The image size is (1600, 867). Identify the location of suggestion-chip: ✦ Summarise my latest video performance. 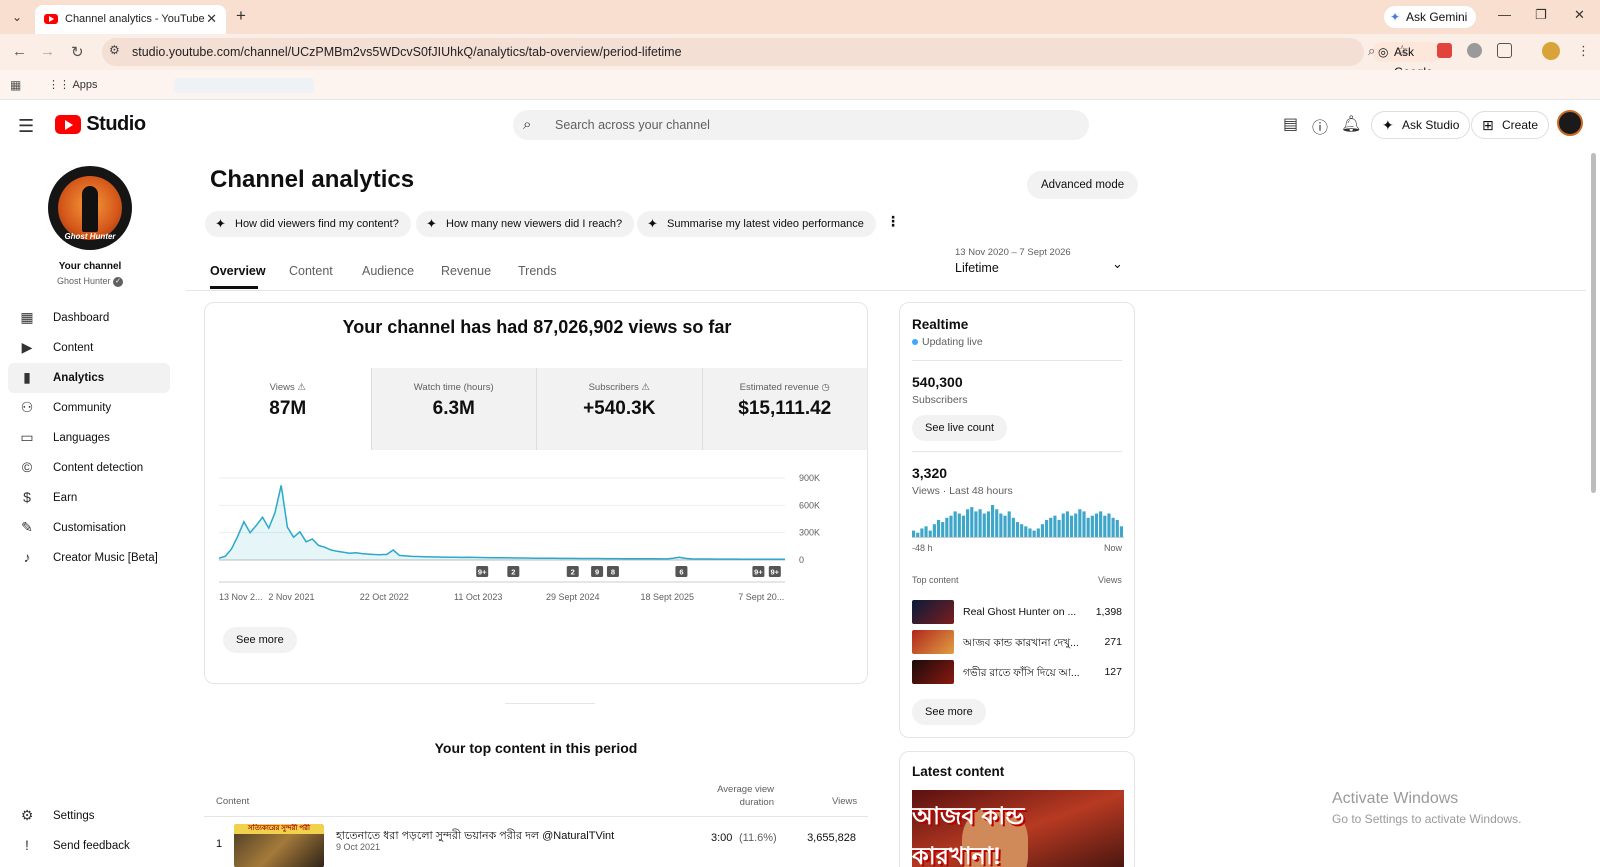
(756, 224).